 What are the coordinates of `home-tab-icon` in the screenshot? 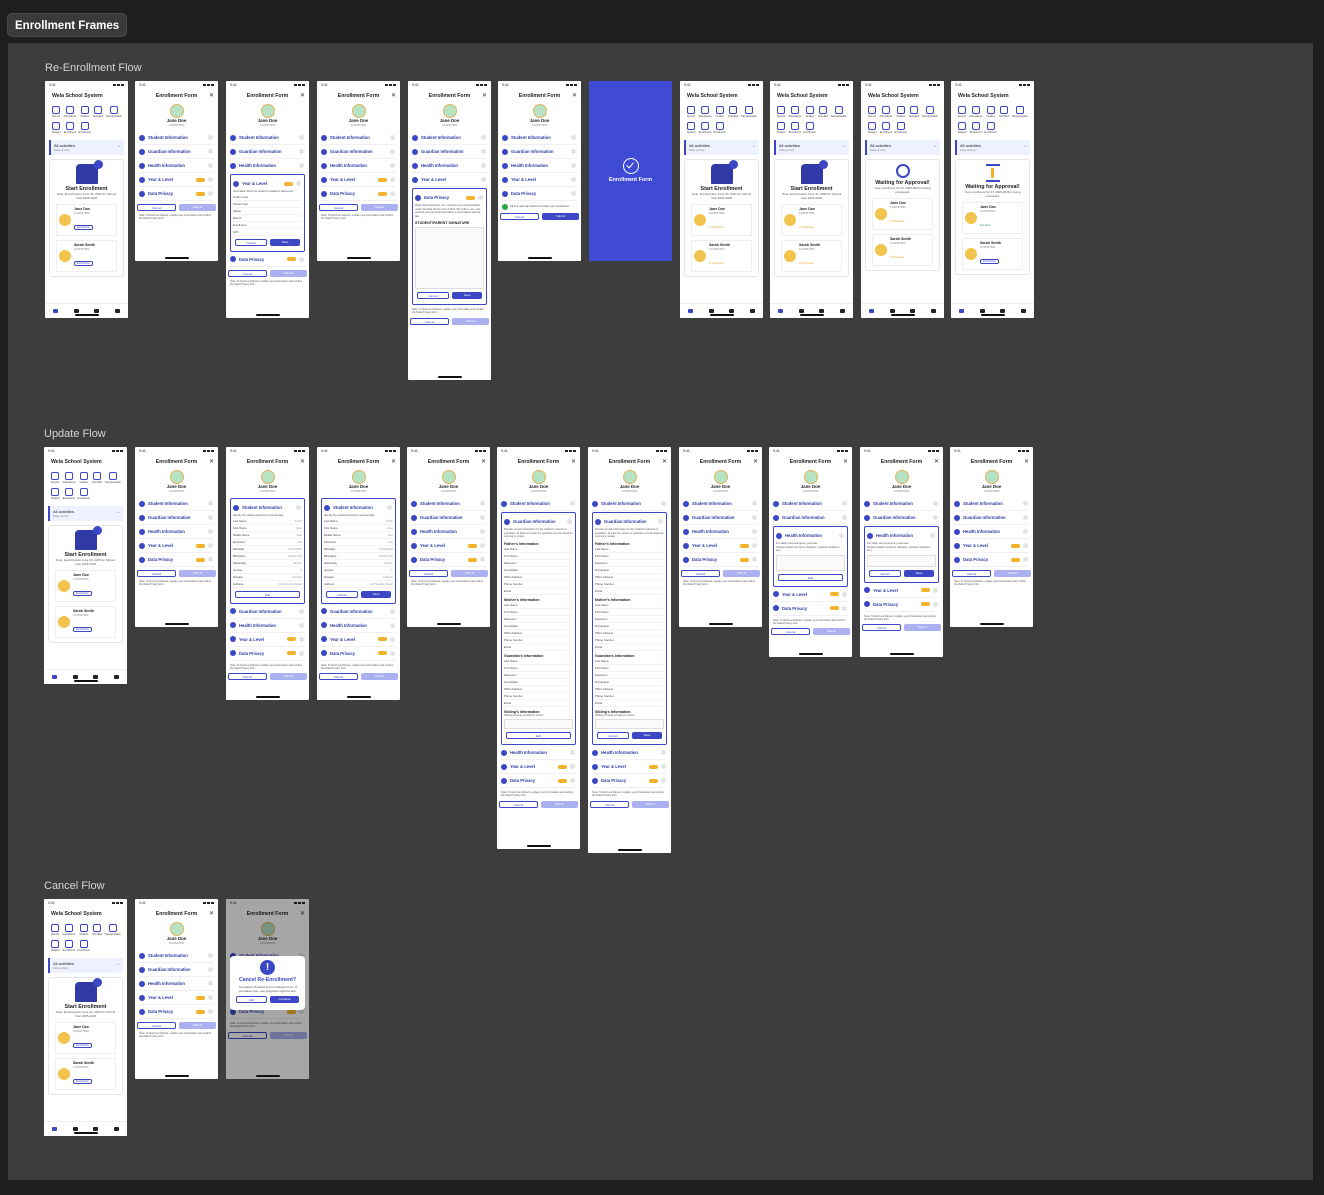 It's located at (54, 1129).